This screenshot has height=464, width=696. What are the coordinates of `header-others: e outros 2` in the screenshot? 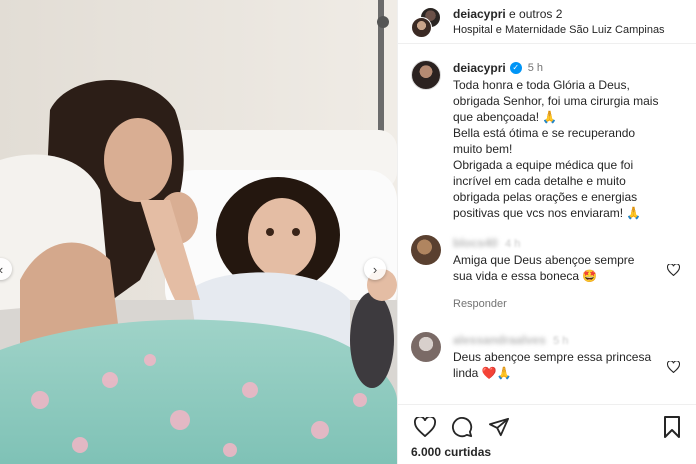 It's located at (535, 14).